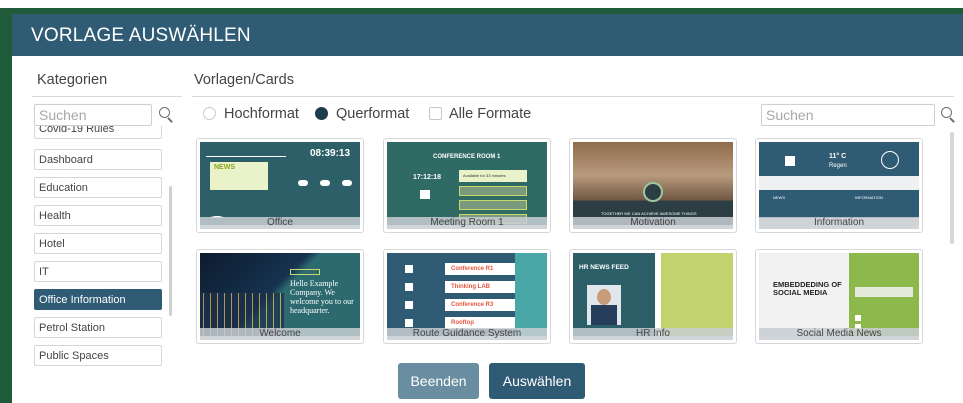 The height and width of the screenshot is (403, 963). Describe the element at coordinates (170, 251) in the screenshot. I see `category-scrollbar` at that location.